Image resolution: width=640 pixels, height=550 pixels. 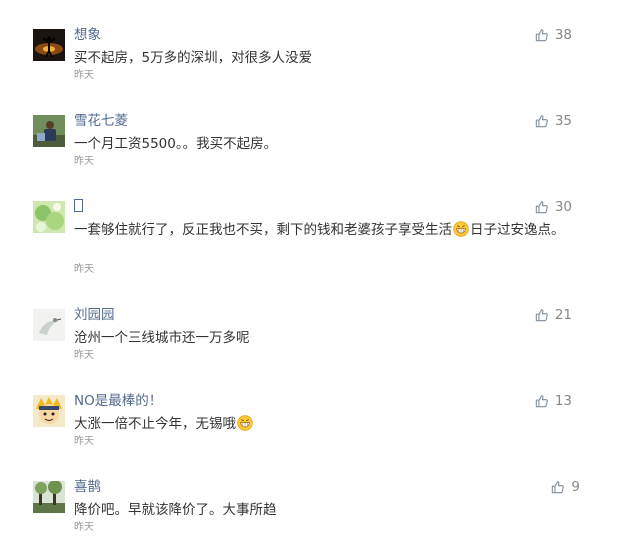 What do you see at coordinates (87, 487) in the screenshot?
I see `comment-author: 喜鹊` at bounding box center [87, 487].